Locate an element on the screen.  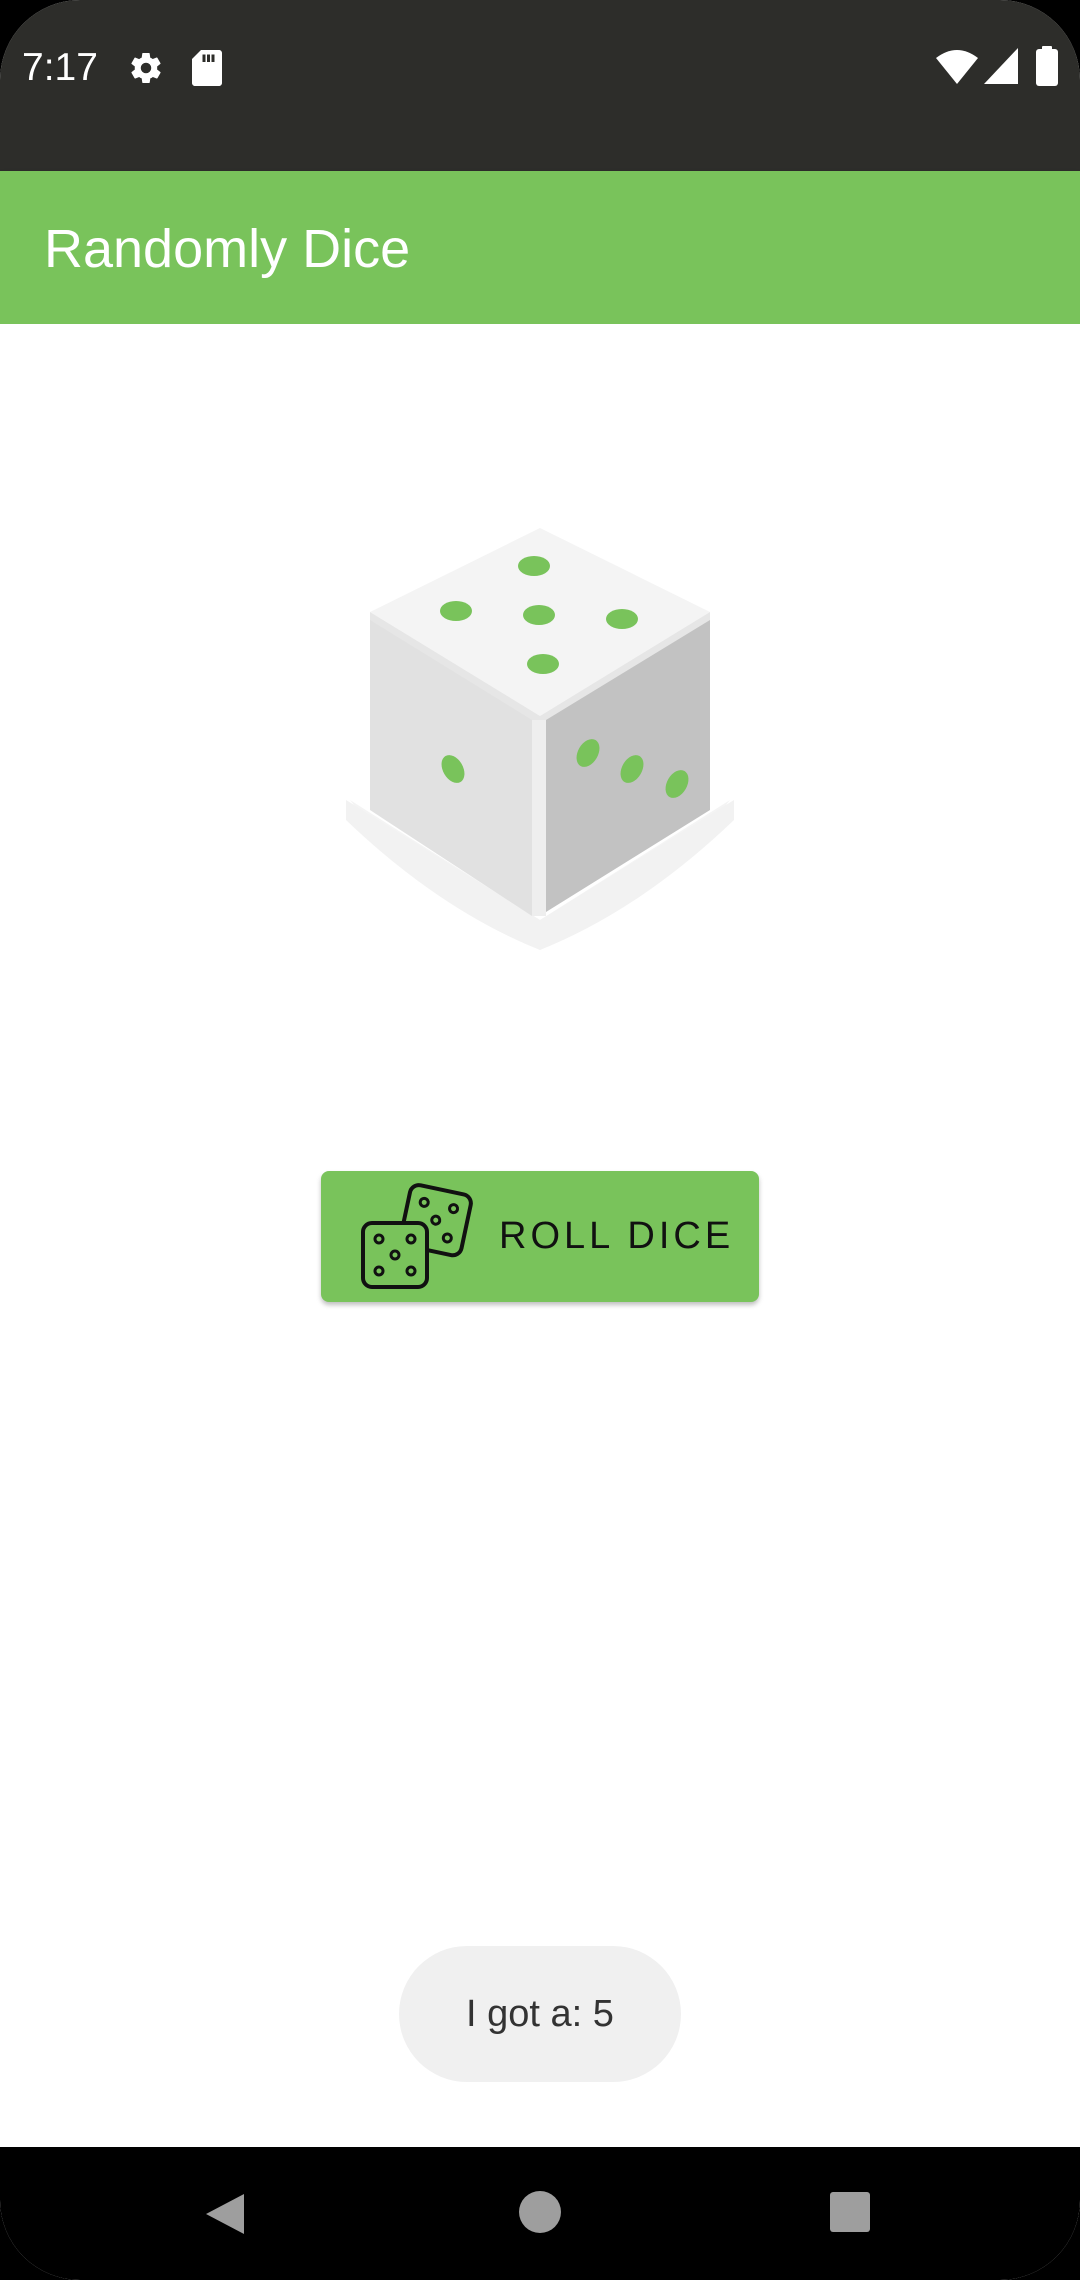
gear-icon is located at coordinates (146, 68).